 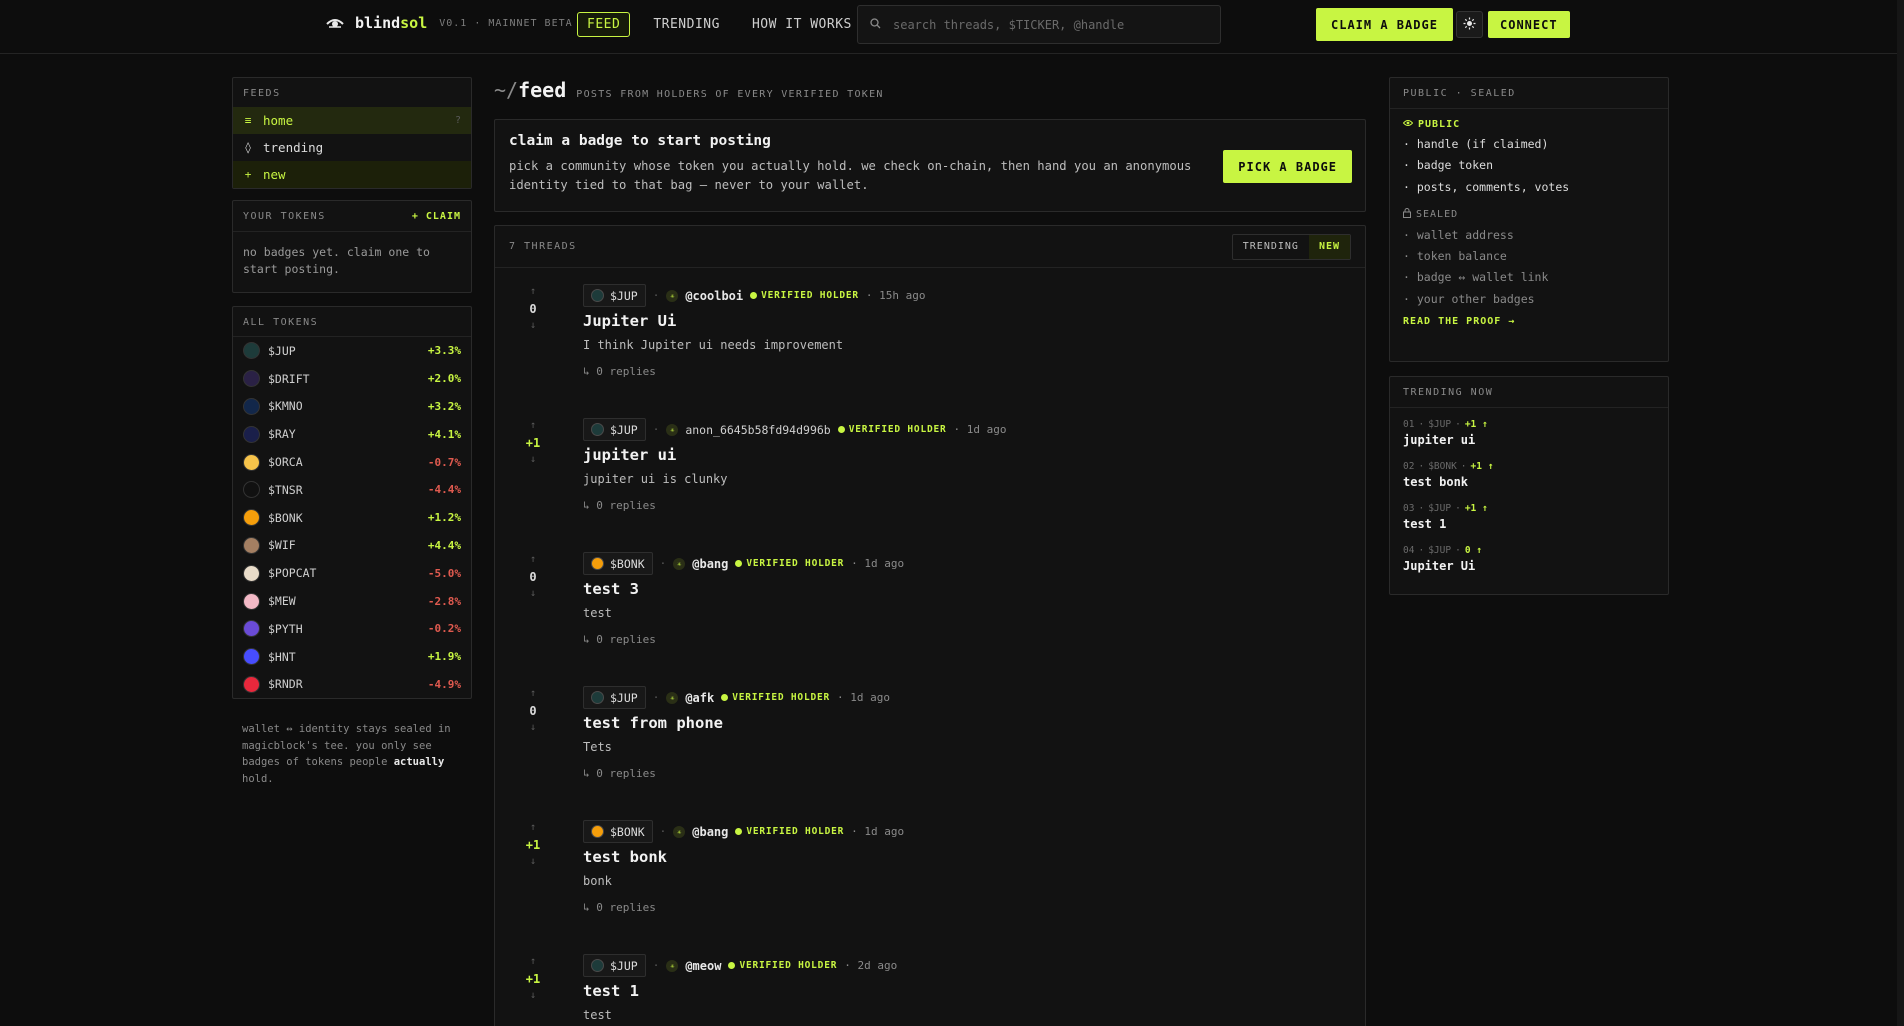 I want to click on author-handle: anon_6645b58fd94d996b, so click(x=757, y=430).